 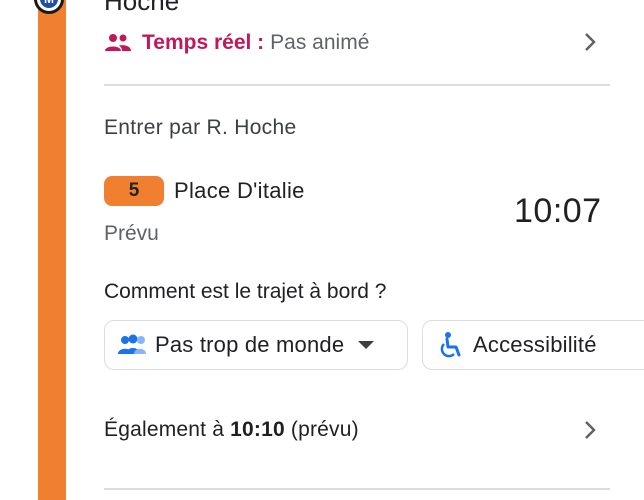 What do you see at coordinates (257, 429) in the screenshot?
I see `also-at-time: 10:10` at bounding box center [257, 429].